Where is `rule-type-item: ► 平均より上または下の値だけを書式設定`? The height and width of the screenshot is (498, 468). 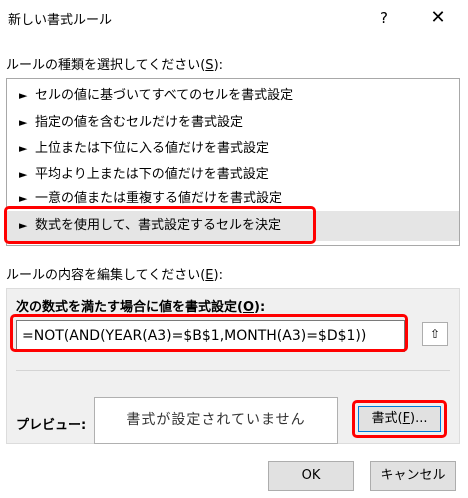
rule-type-item: ► 平均より上または下の値だけを書式設定 is located at coordinates (233, 174).